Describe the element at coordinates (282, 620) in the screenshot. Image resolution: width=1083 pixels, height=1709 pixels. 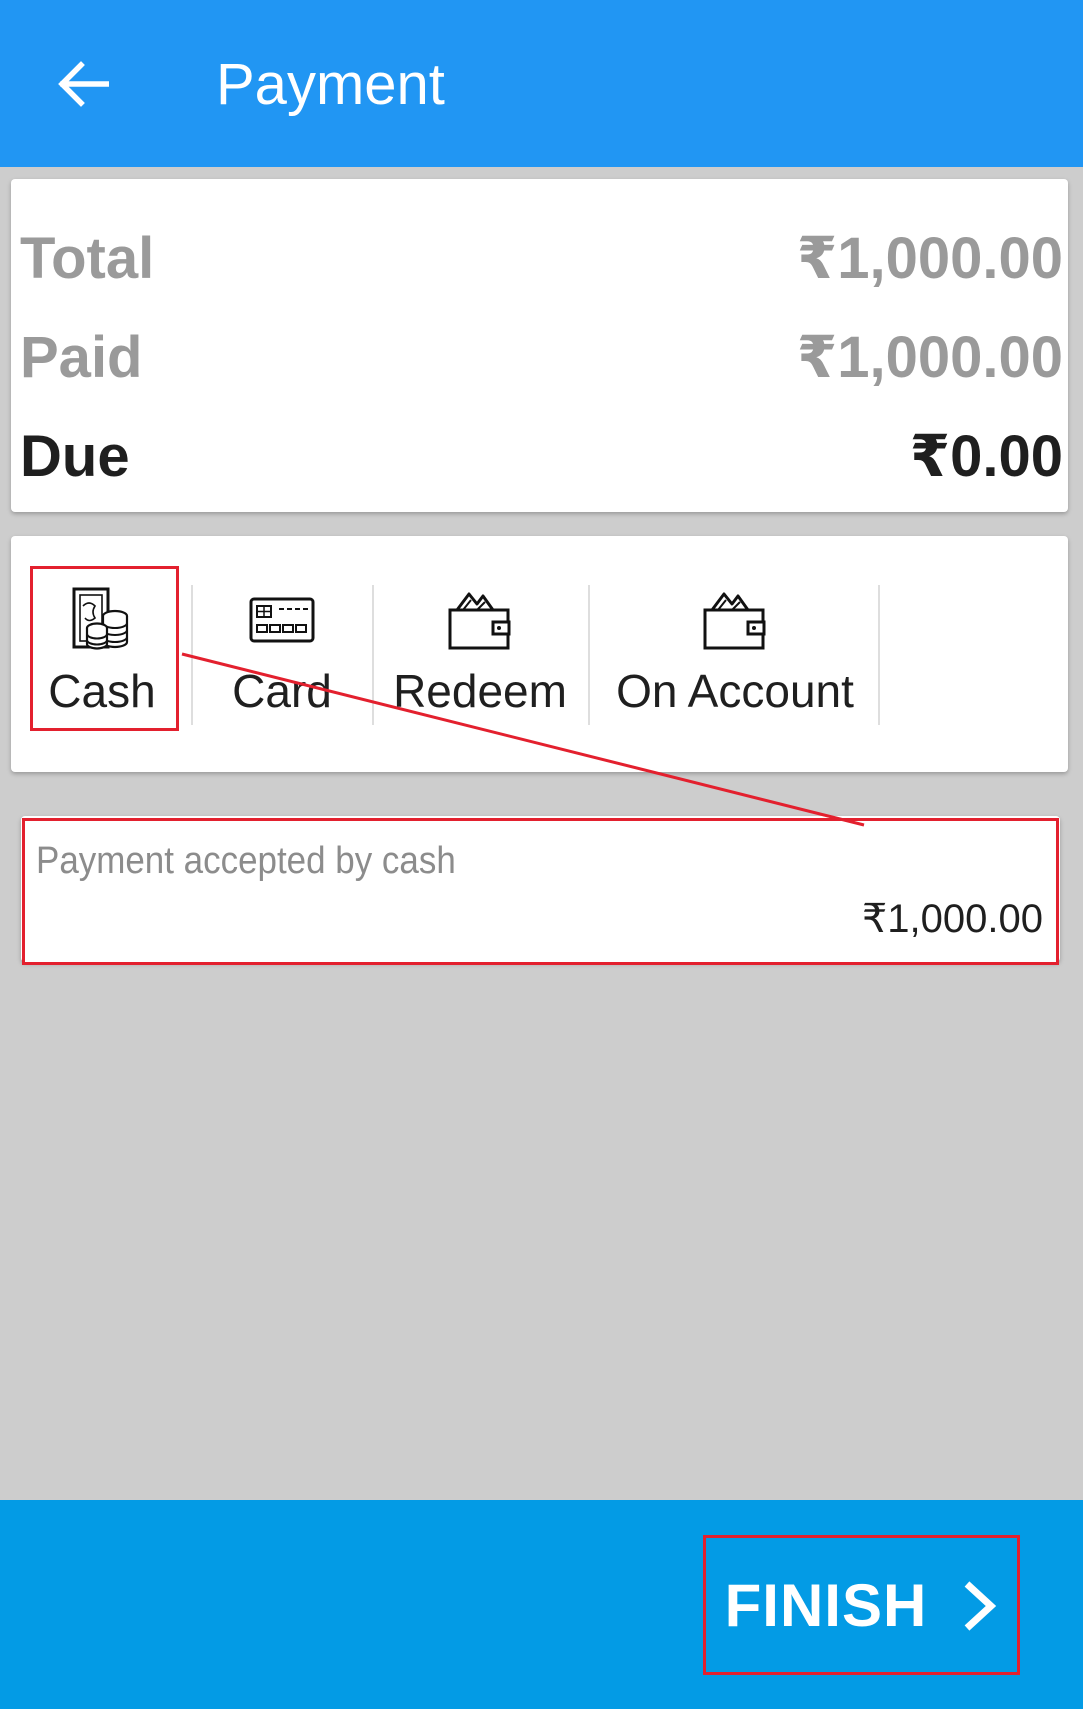
I see `credit-card-icon` at that location.